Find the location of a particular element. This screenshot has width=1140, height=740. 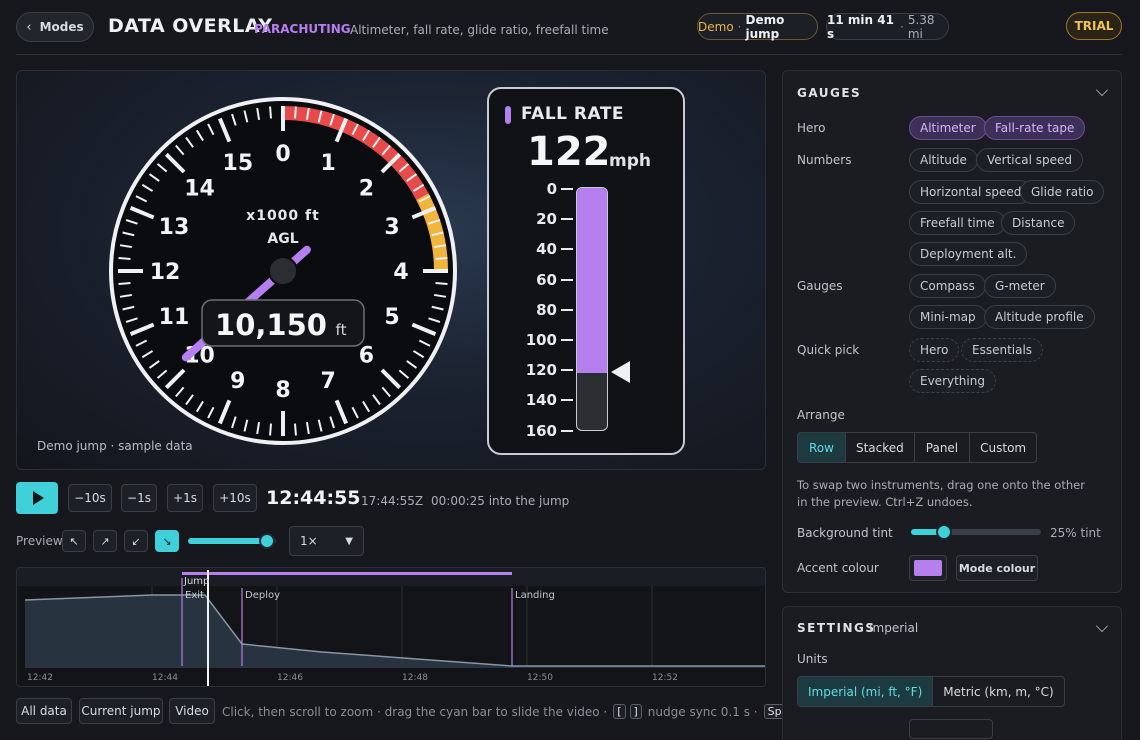

page-title: DATA OVERLAY is located at coordinates (190, 26).